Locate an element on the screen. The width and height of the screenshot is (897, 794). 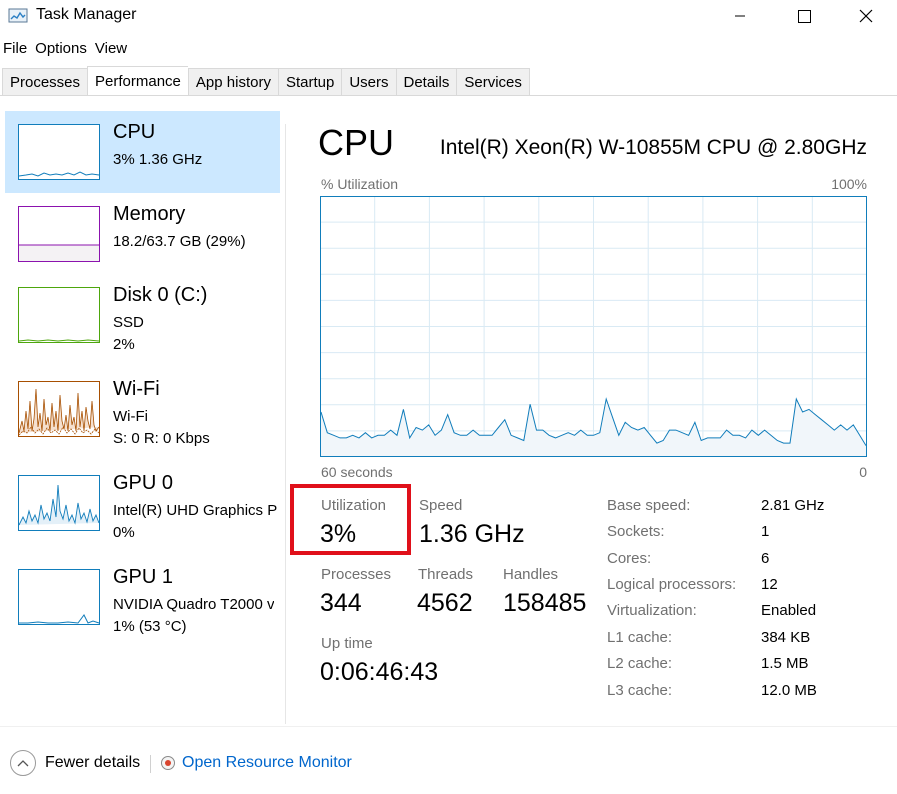
tab-processes: Processes is located at coordinates (45, 82).